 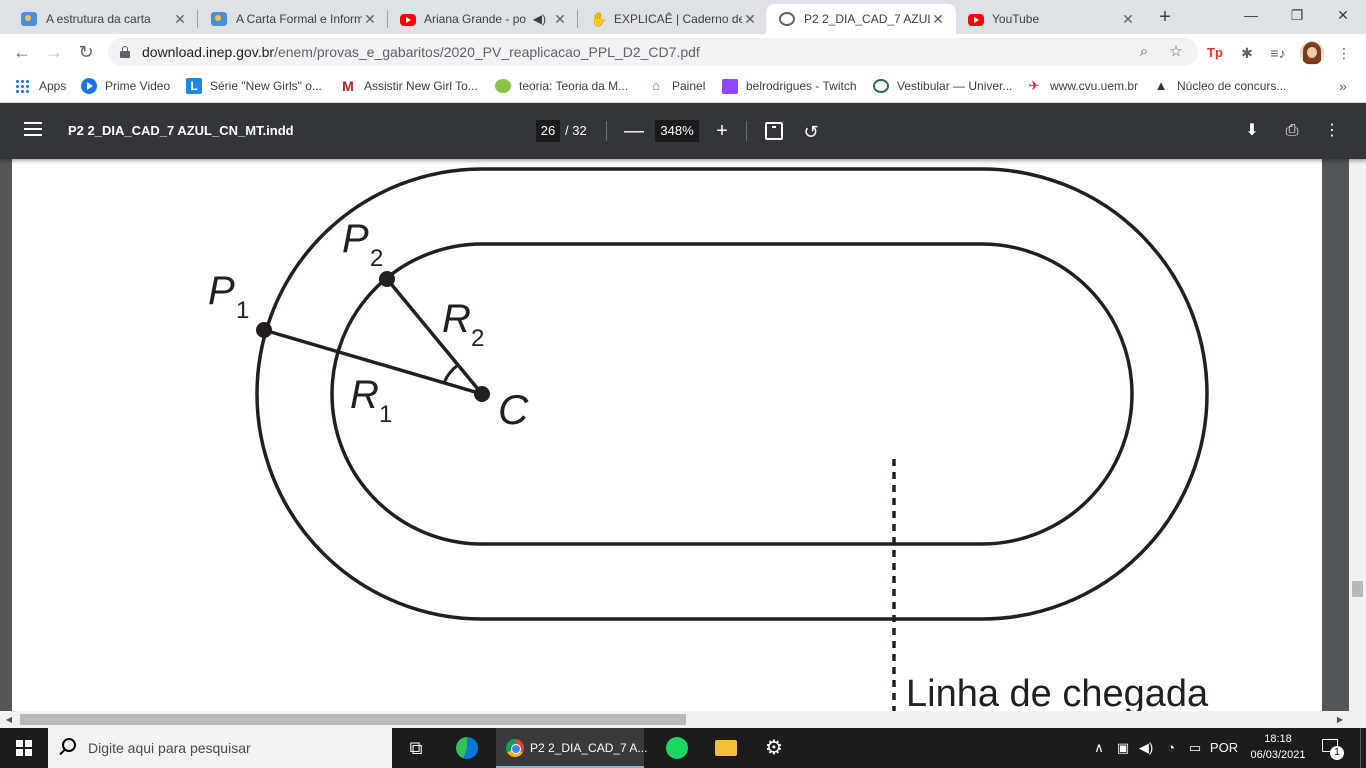 I want to click on windows-logo-icon, so click(x=24, y=748).